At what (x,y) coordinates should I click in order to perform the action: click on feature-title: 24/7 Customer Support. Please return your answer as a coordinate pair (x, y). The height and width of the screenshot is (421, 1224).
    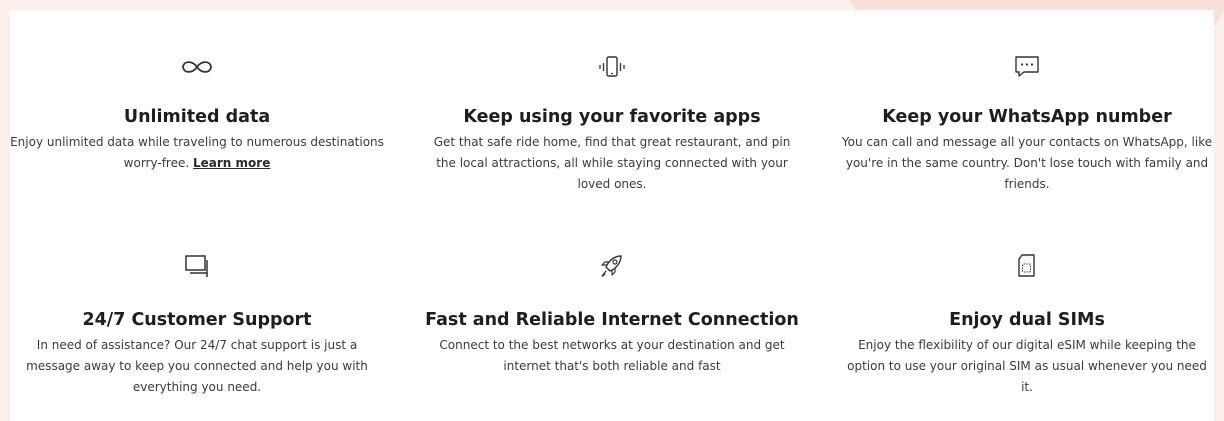
    Looking at the image, I should click on (197, 320).